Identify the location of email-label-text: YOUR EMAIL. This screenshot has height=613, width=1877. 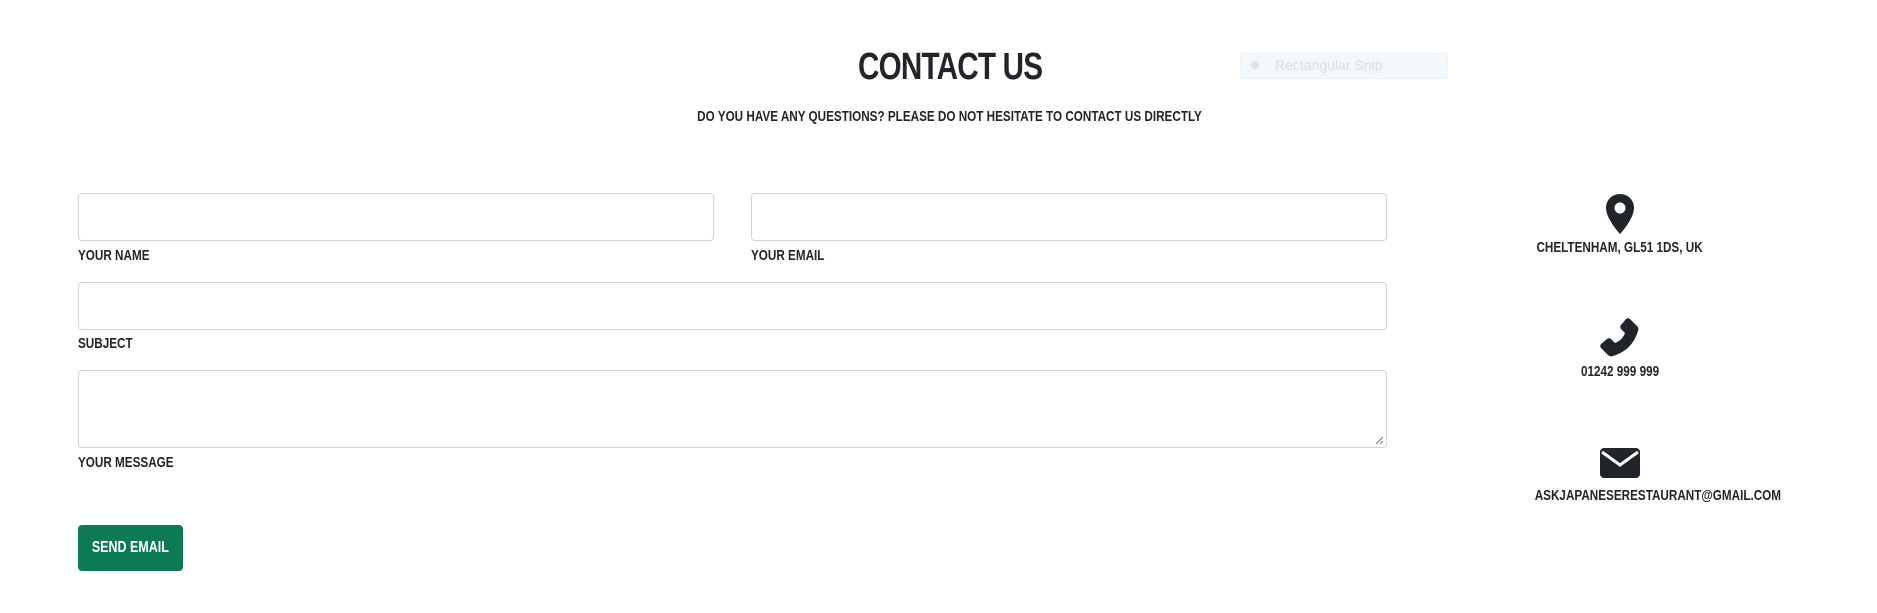
(788, 255).